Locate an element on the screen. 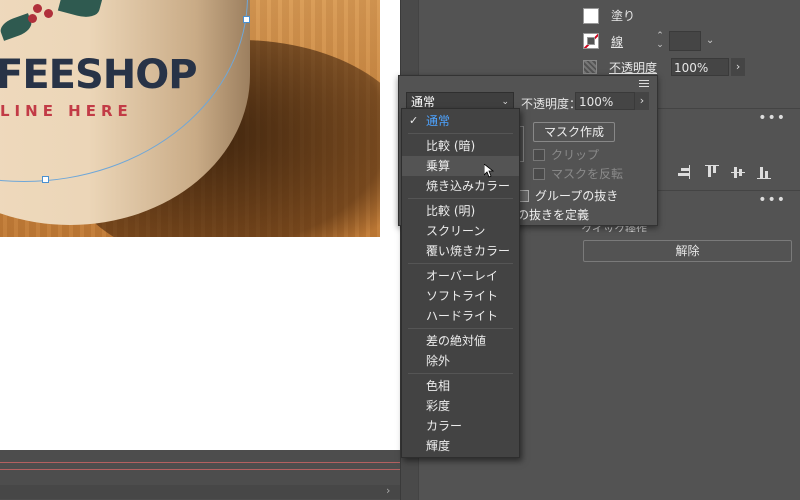 The height and width of the screenshot is (500, 800). align-top-icon is located at coordinates (712, 172).